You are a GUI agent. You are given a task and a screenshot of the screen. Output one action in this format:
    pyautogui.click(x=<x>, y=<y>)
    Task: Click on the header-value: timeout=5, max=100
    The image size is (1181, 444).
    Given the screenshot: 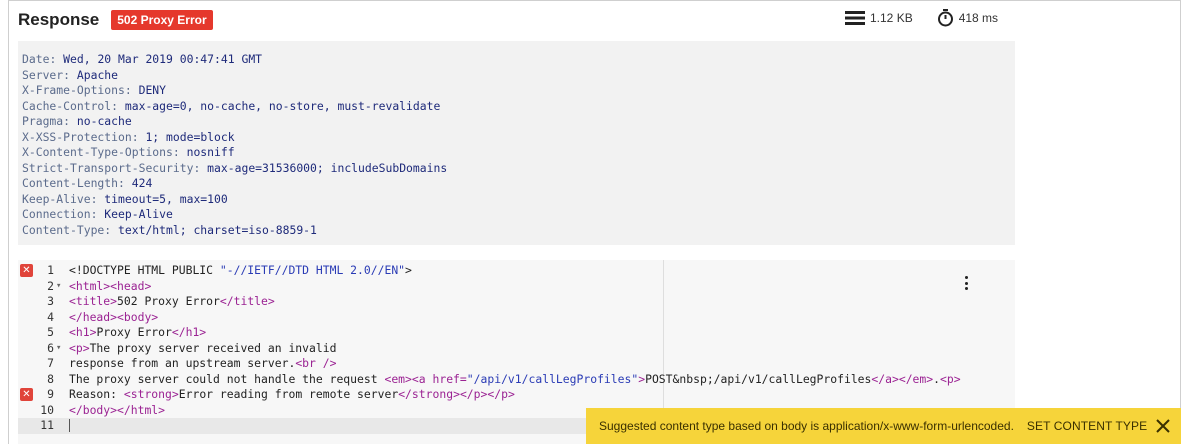 What is the action you would take?
    pyautogui.click(x=166, y=198)
    